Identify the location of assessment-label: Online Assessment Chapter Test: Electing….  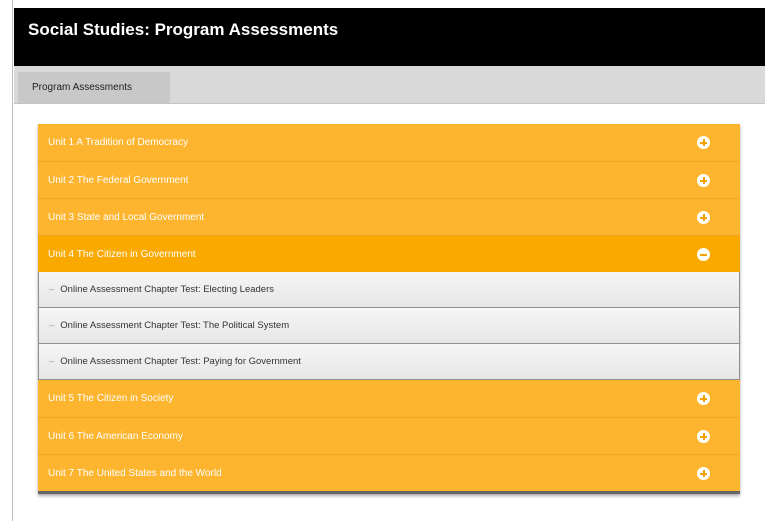
(167, 289).